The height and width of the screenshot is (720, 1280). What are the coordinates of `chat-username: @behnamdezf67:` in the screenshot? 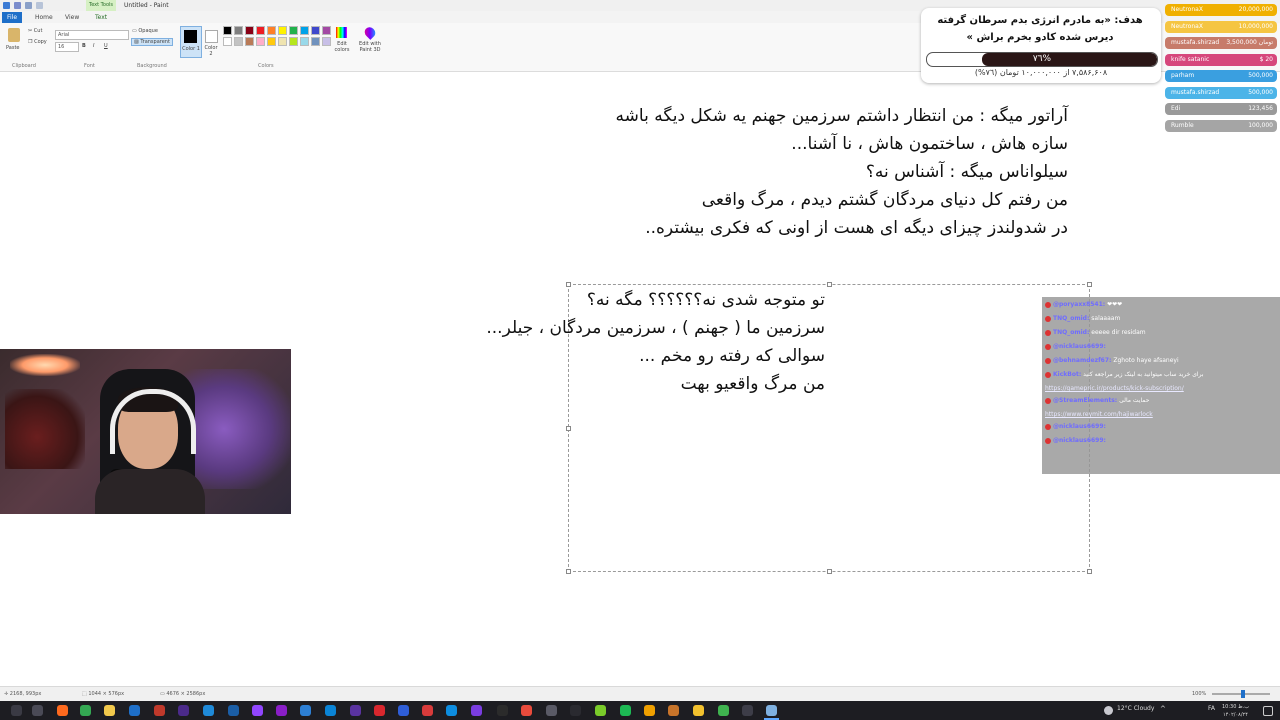 It's located at (1082, 360).